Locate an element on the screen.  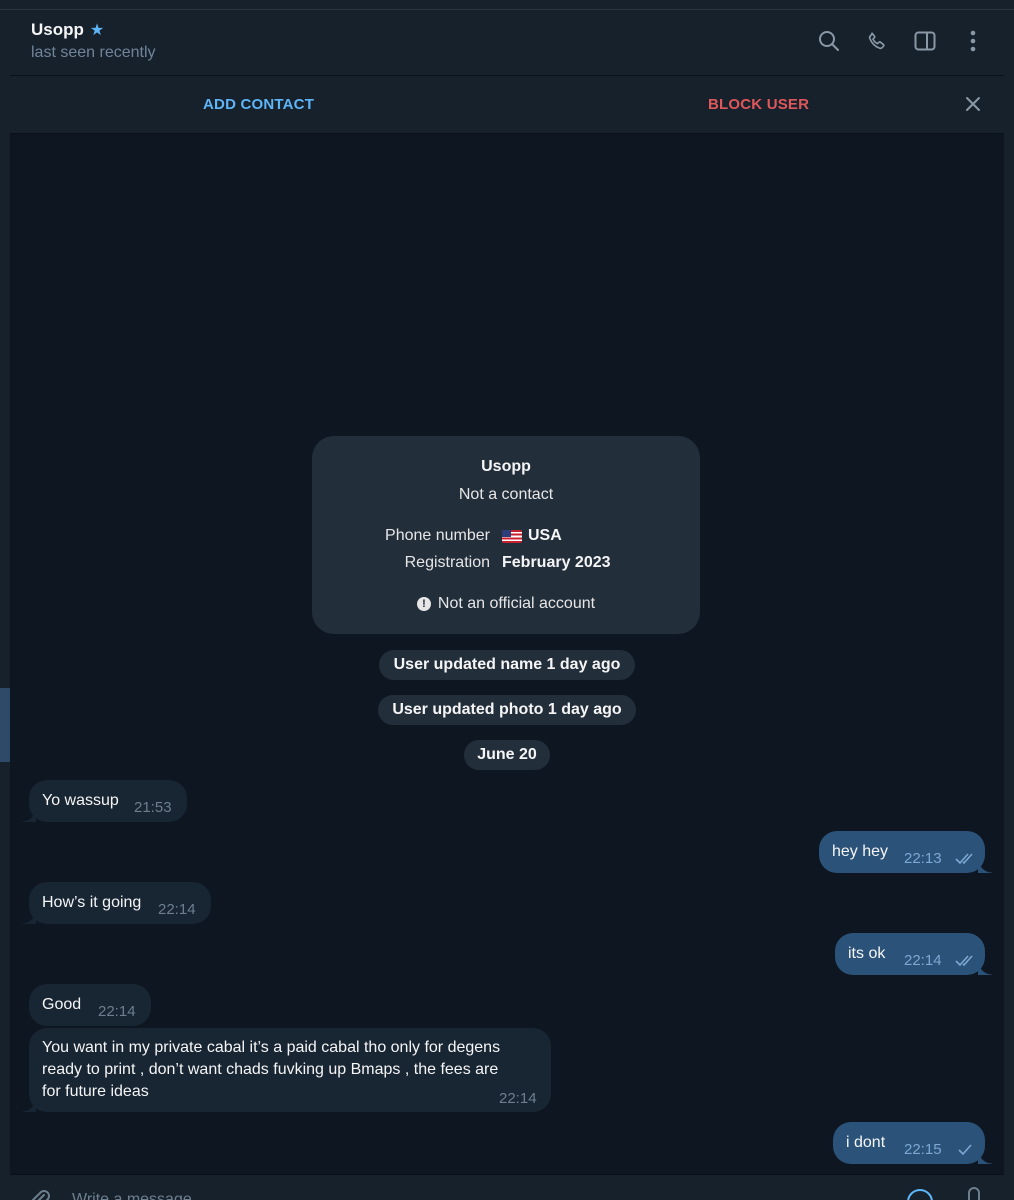
message-incoming: How’s it going 22:14 is located at coordinates (116, 903).